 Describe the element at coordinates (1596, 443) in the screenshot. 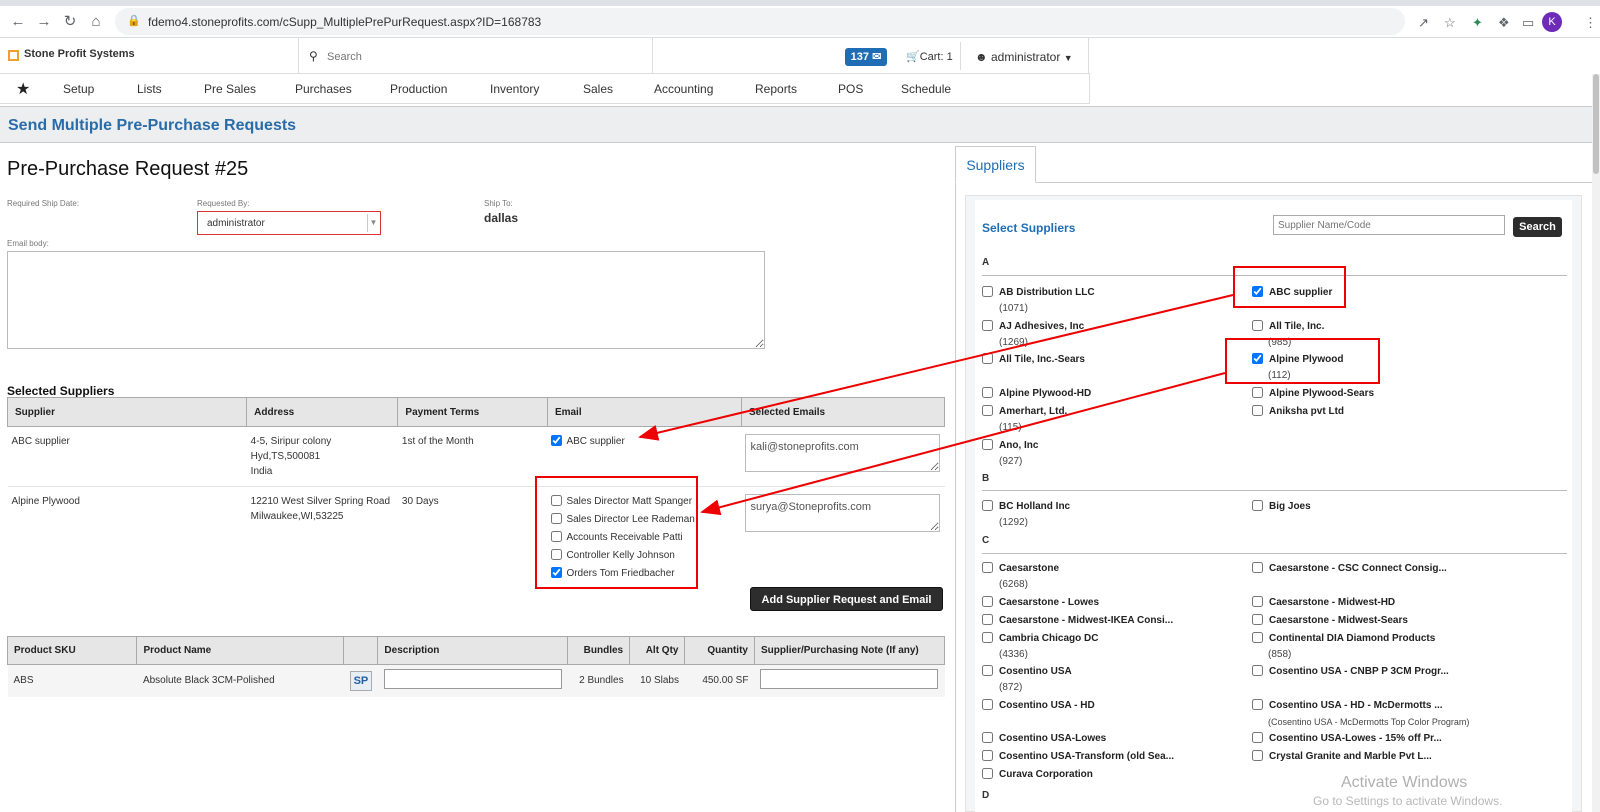

I see `page-scrollbar` at that location.